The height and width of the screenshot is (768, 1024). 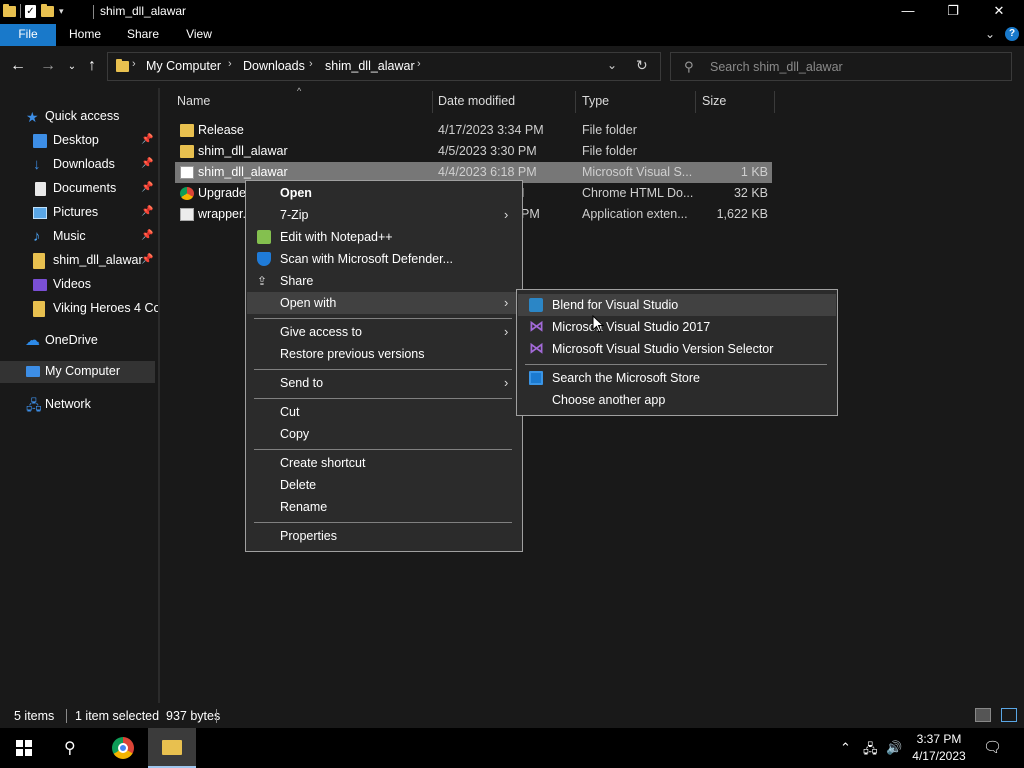 I want to click on nav-item-label: Viking Heroes 4 Col, so click(x=108, y=308).